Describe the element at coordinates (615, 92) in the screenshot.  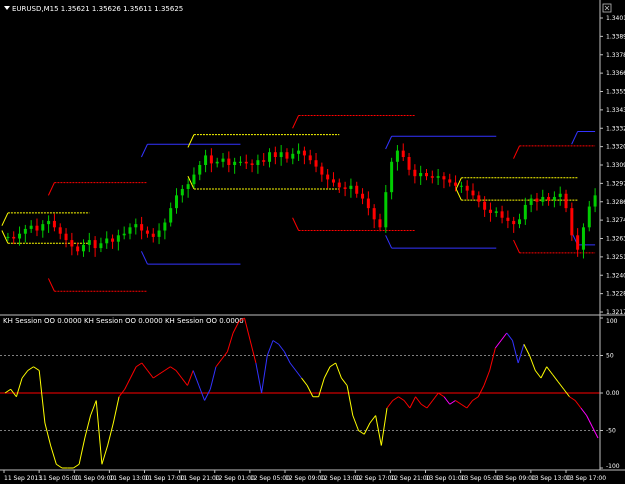
I see `price-tick-label: 1.33550` at that location.